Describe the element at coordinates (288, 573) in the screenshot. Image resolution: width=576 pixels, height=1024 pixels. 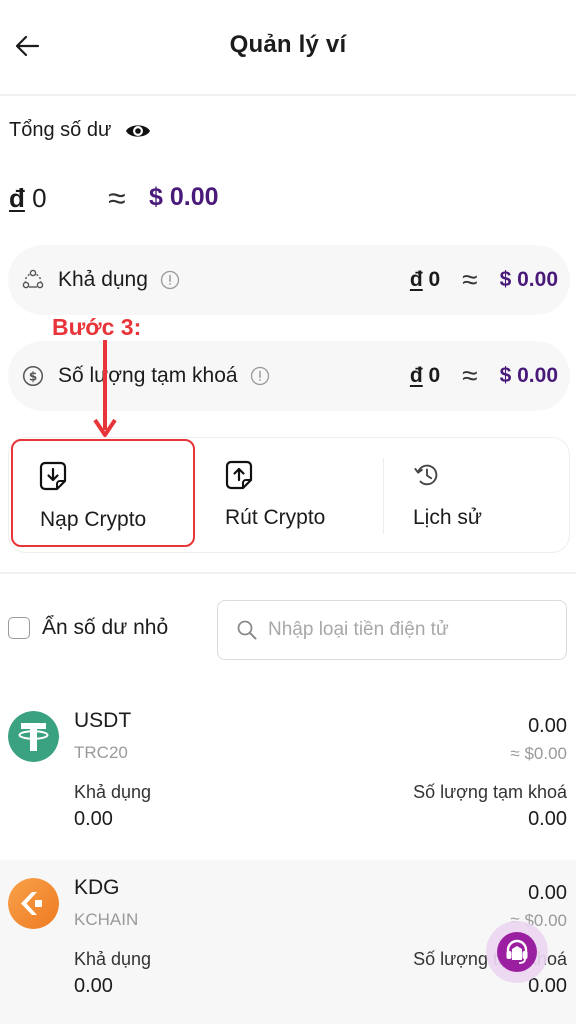
I see `section-divider` at that location.